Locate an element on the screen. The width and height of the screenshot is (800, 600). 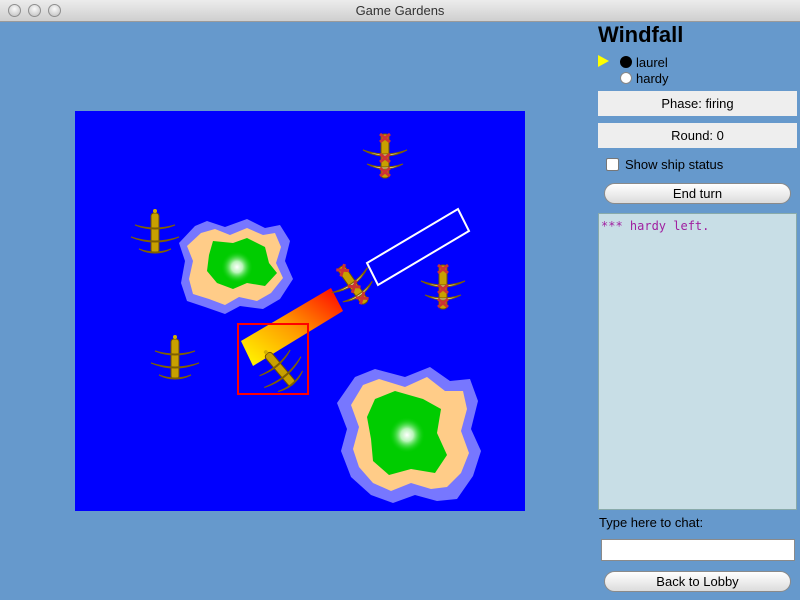
chat-log: *** hardy left. is located at coordinates (697, 361).